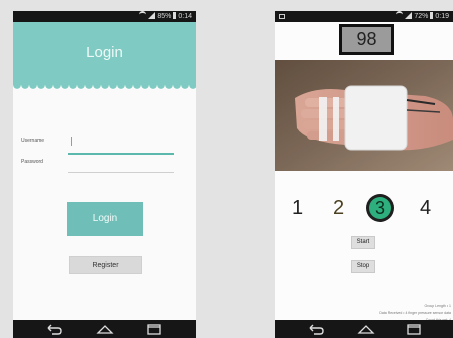  What do you see at coordinates (121, 154) in the screenshot?
I see `username-field` at bounding box center [121, 154].